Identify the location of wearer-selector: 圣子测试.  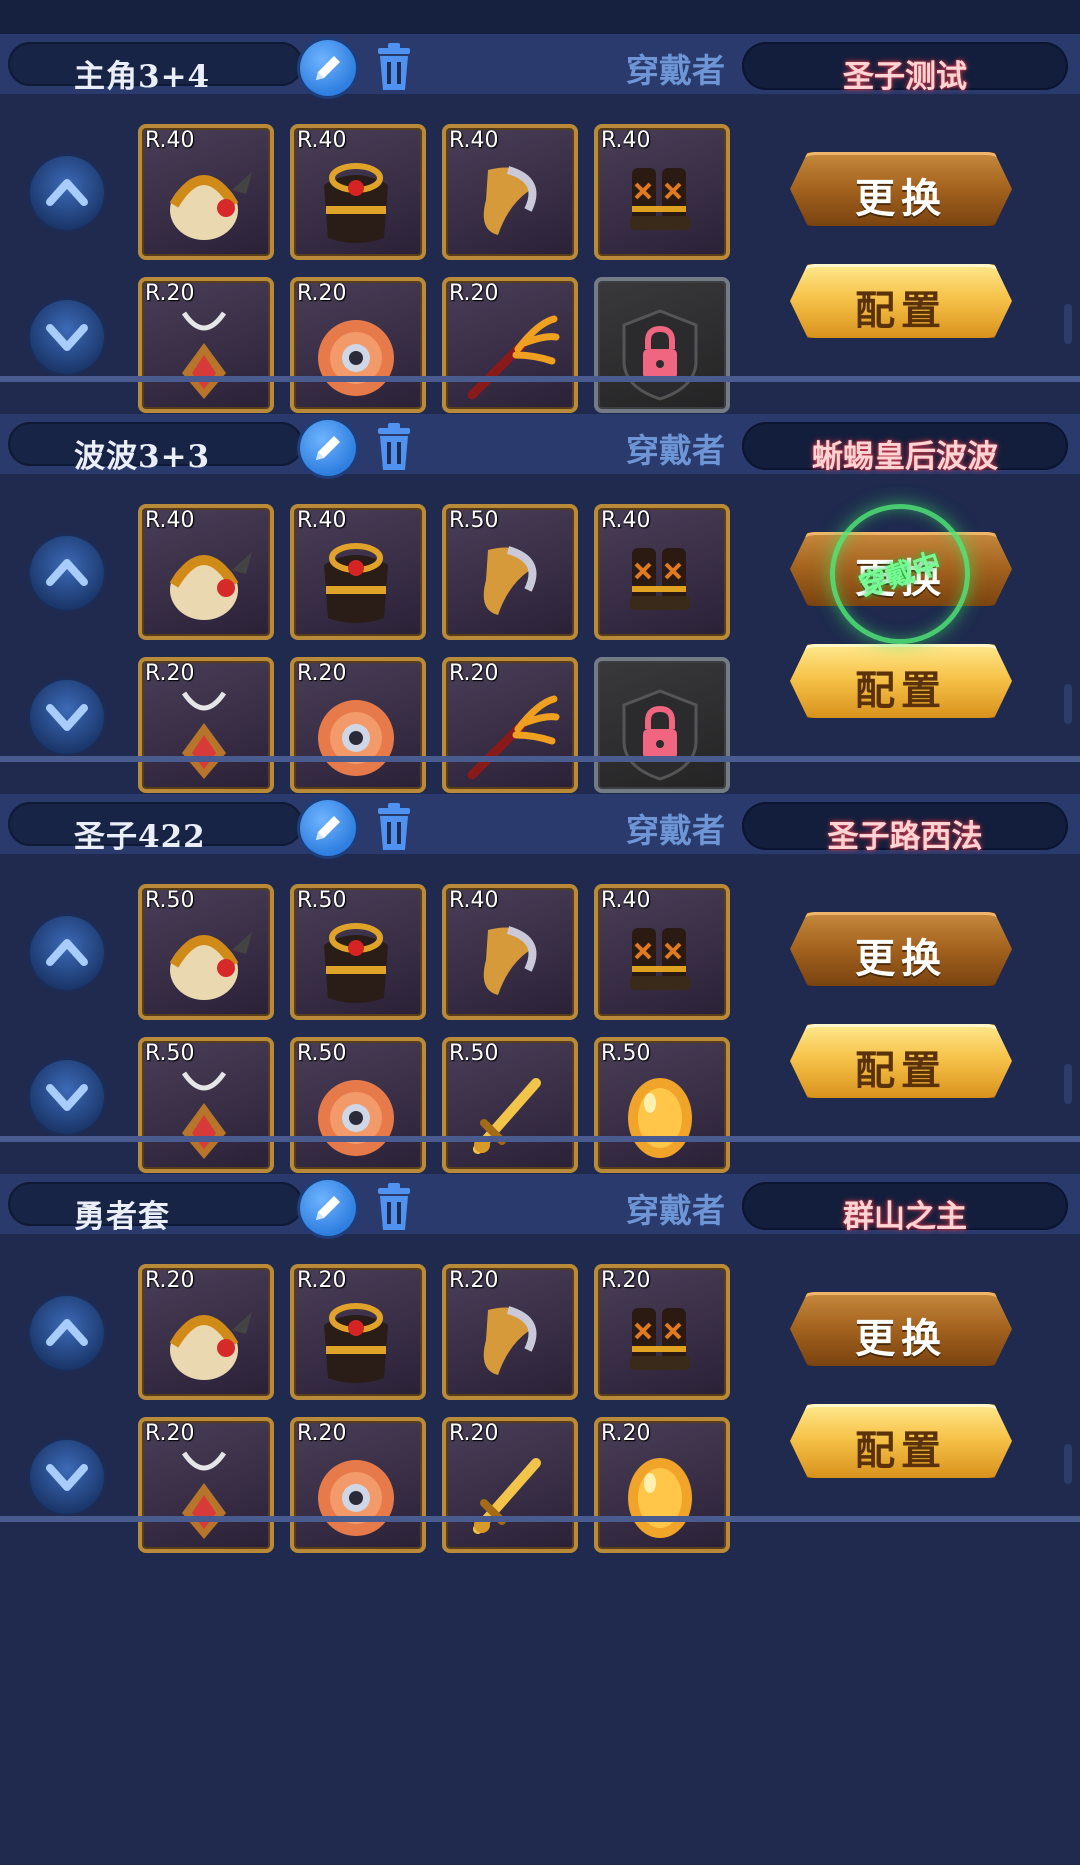
(905, 68).